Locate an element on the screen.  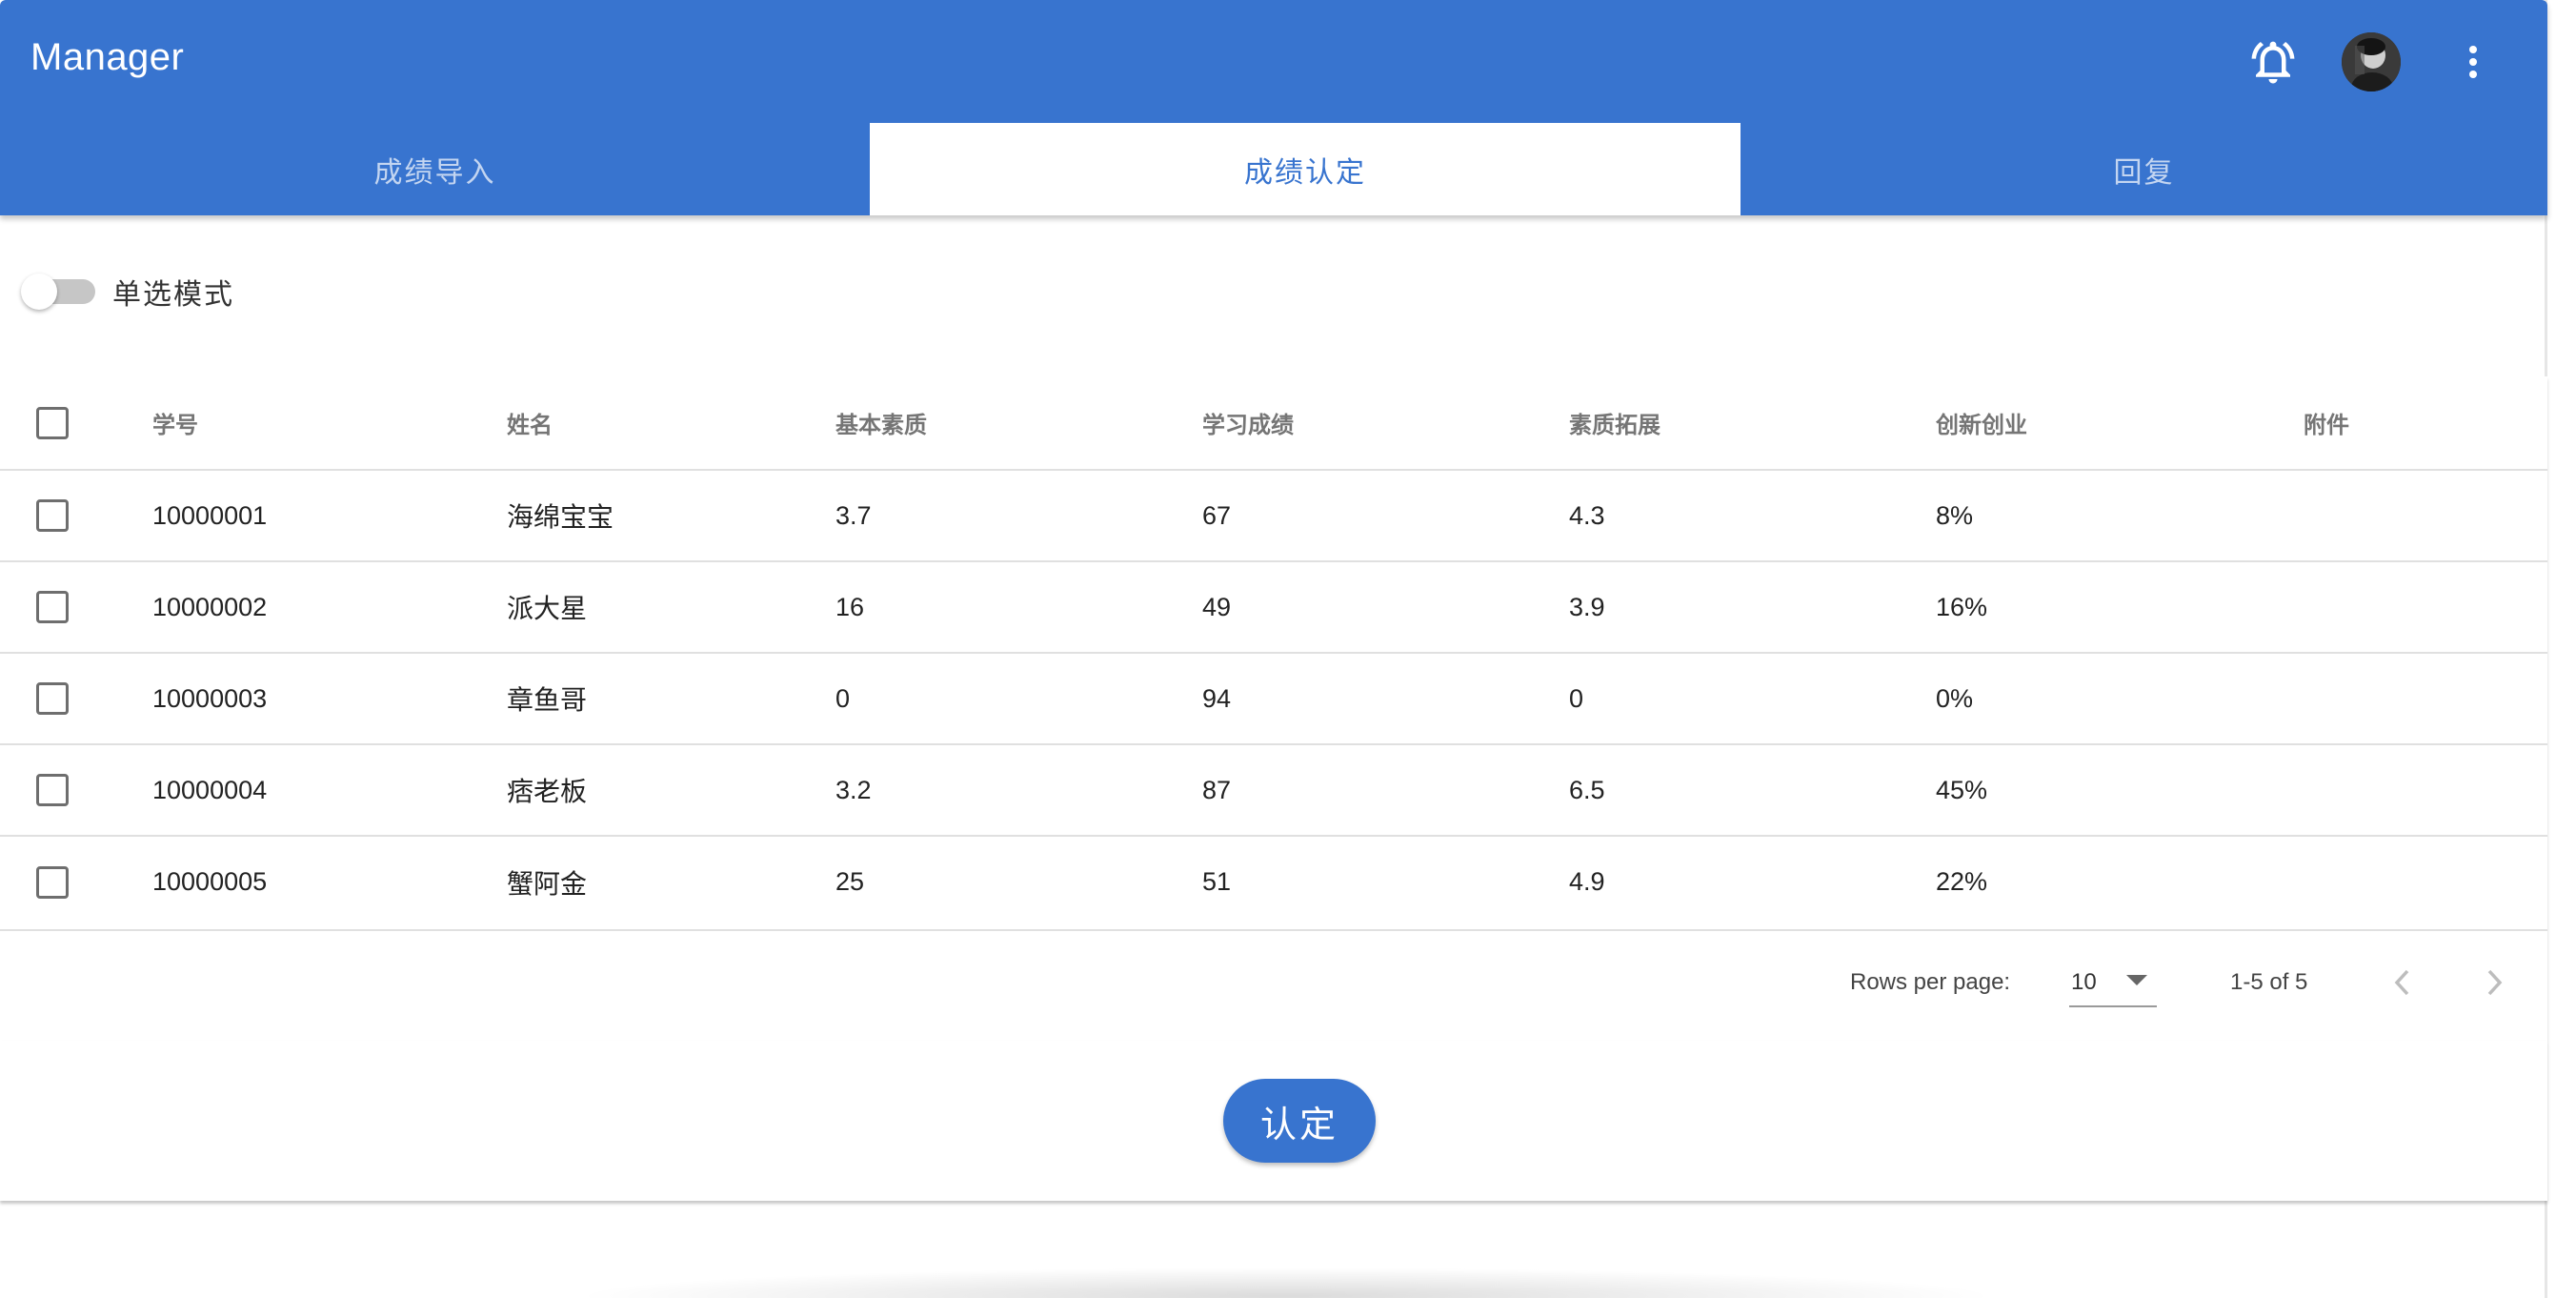
cell-name: 海绵宝宝 is located at coordinates (561, 517).